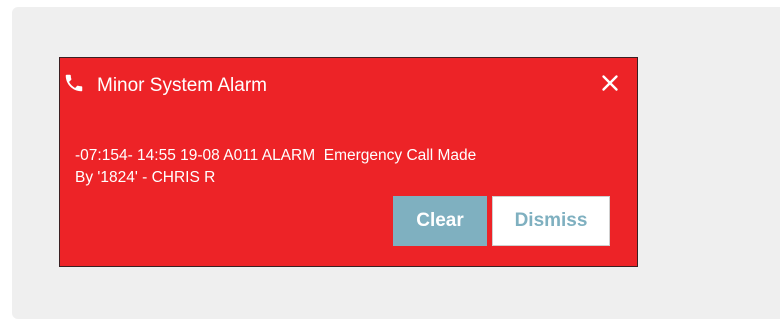 The image size is (780, 319). I want to click on alarm-header: Minor System Alarm, so click(348, 87).